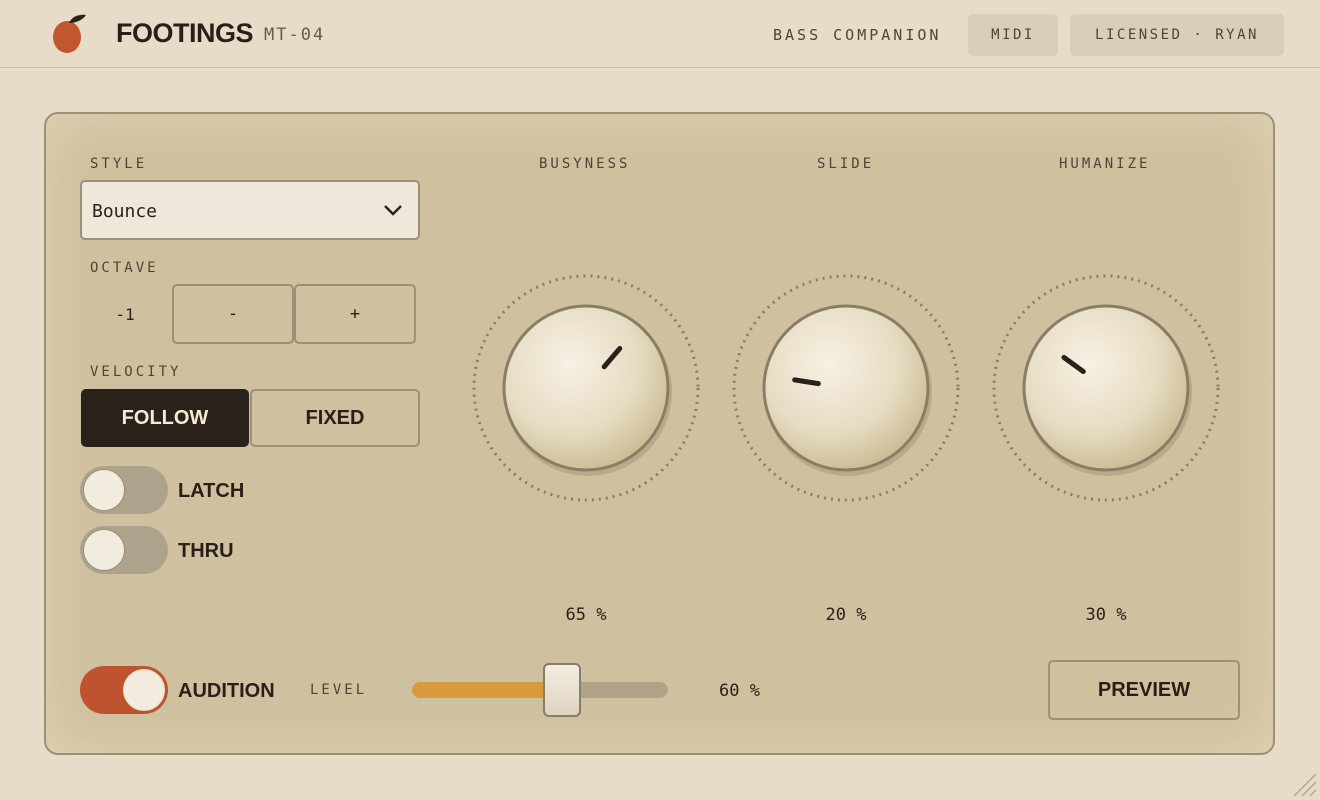 The height and width of the screenshot is (800, 1320). What do you see at coordinates (339, 690) in the screenshot?
I see `level-label: LEVEL` at bounding box center [339, 690].